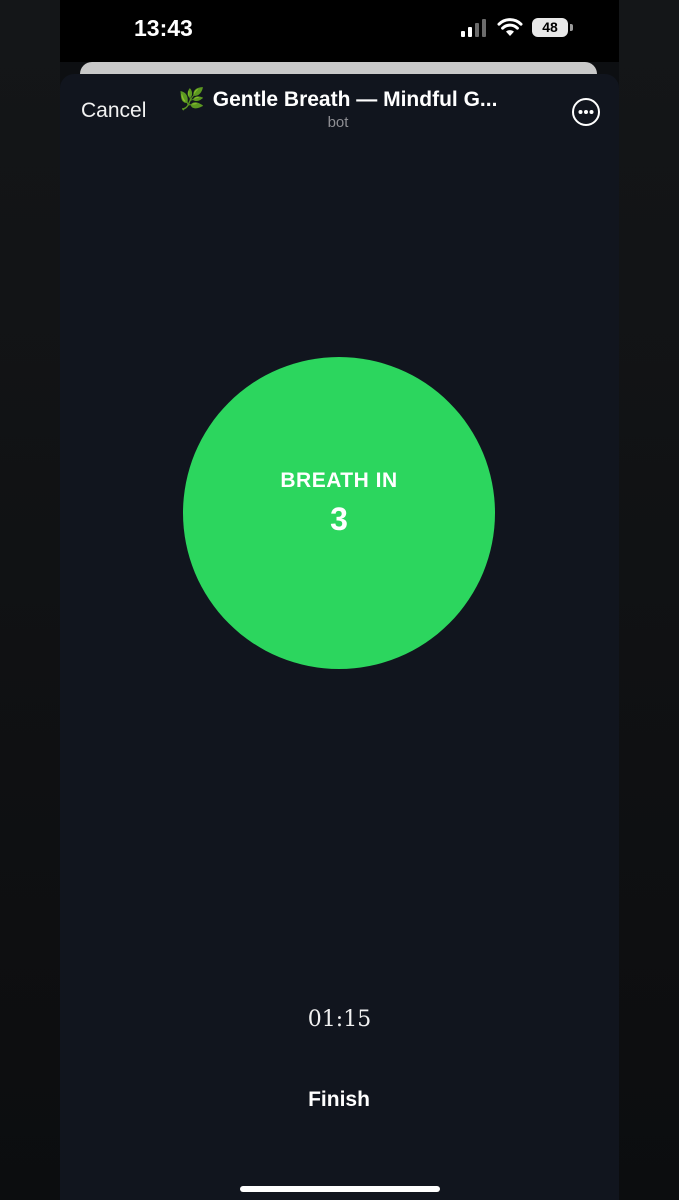 This screenshot has width=679, height=1200. Describe the element at coordinates (340, 1189) in the screenshot. I see `home-indicator` at that location.